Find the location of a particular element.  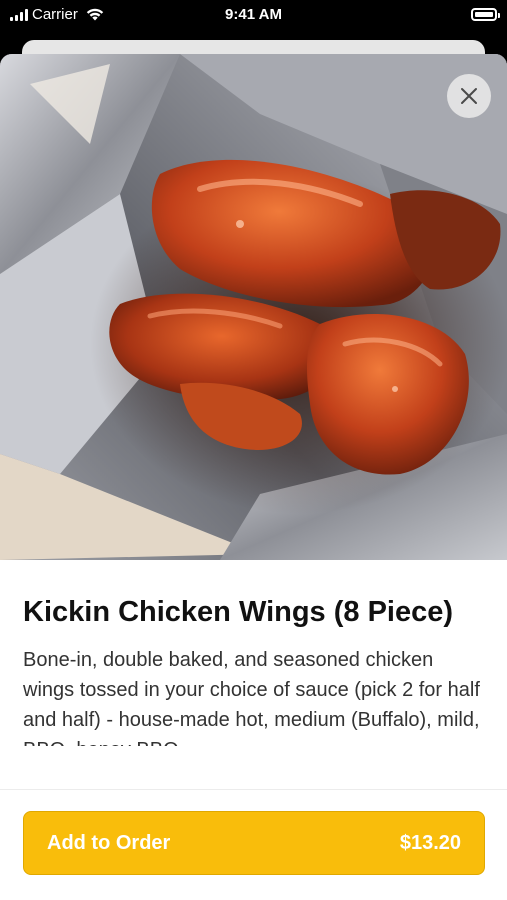

order-footer: Add to Order $13.20 is located at coordinates (253, 844).